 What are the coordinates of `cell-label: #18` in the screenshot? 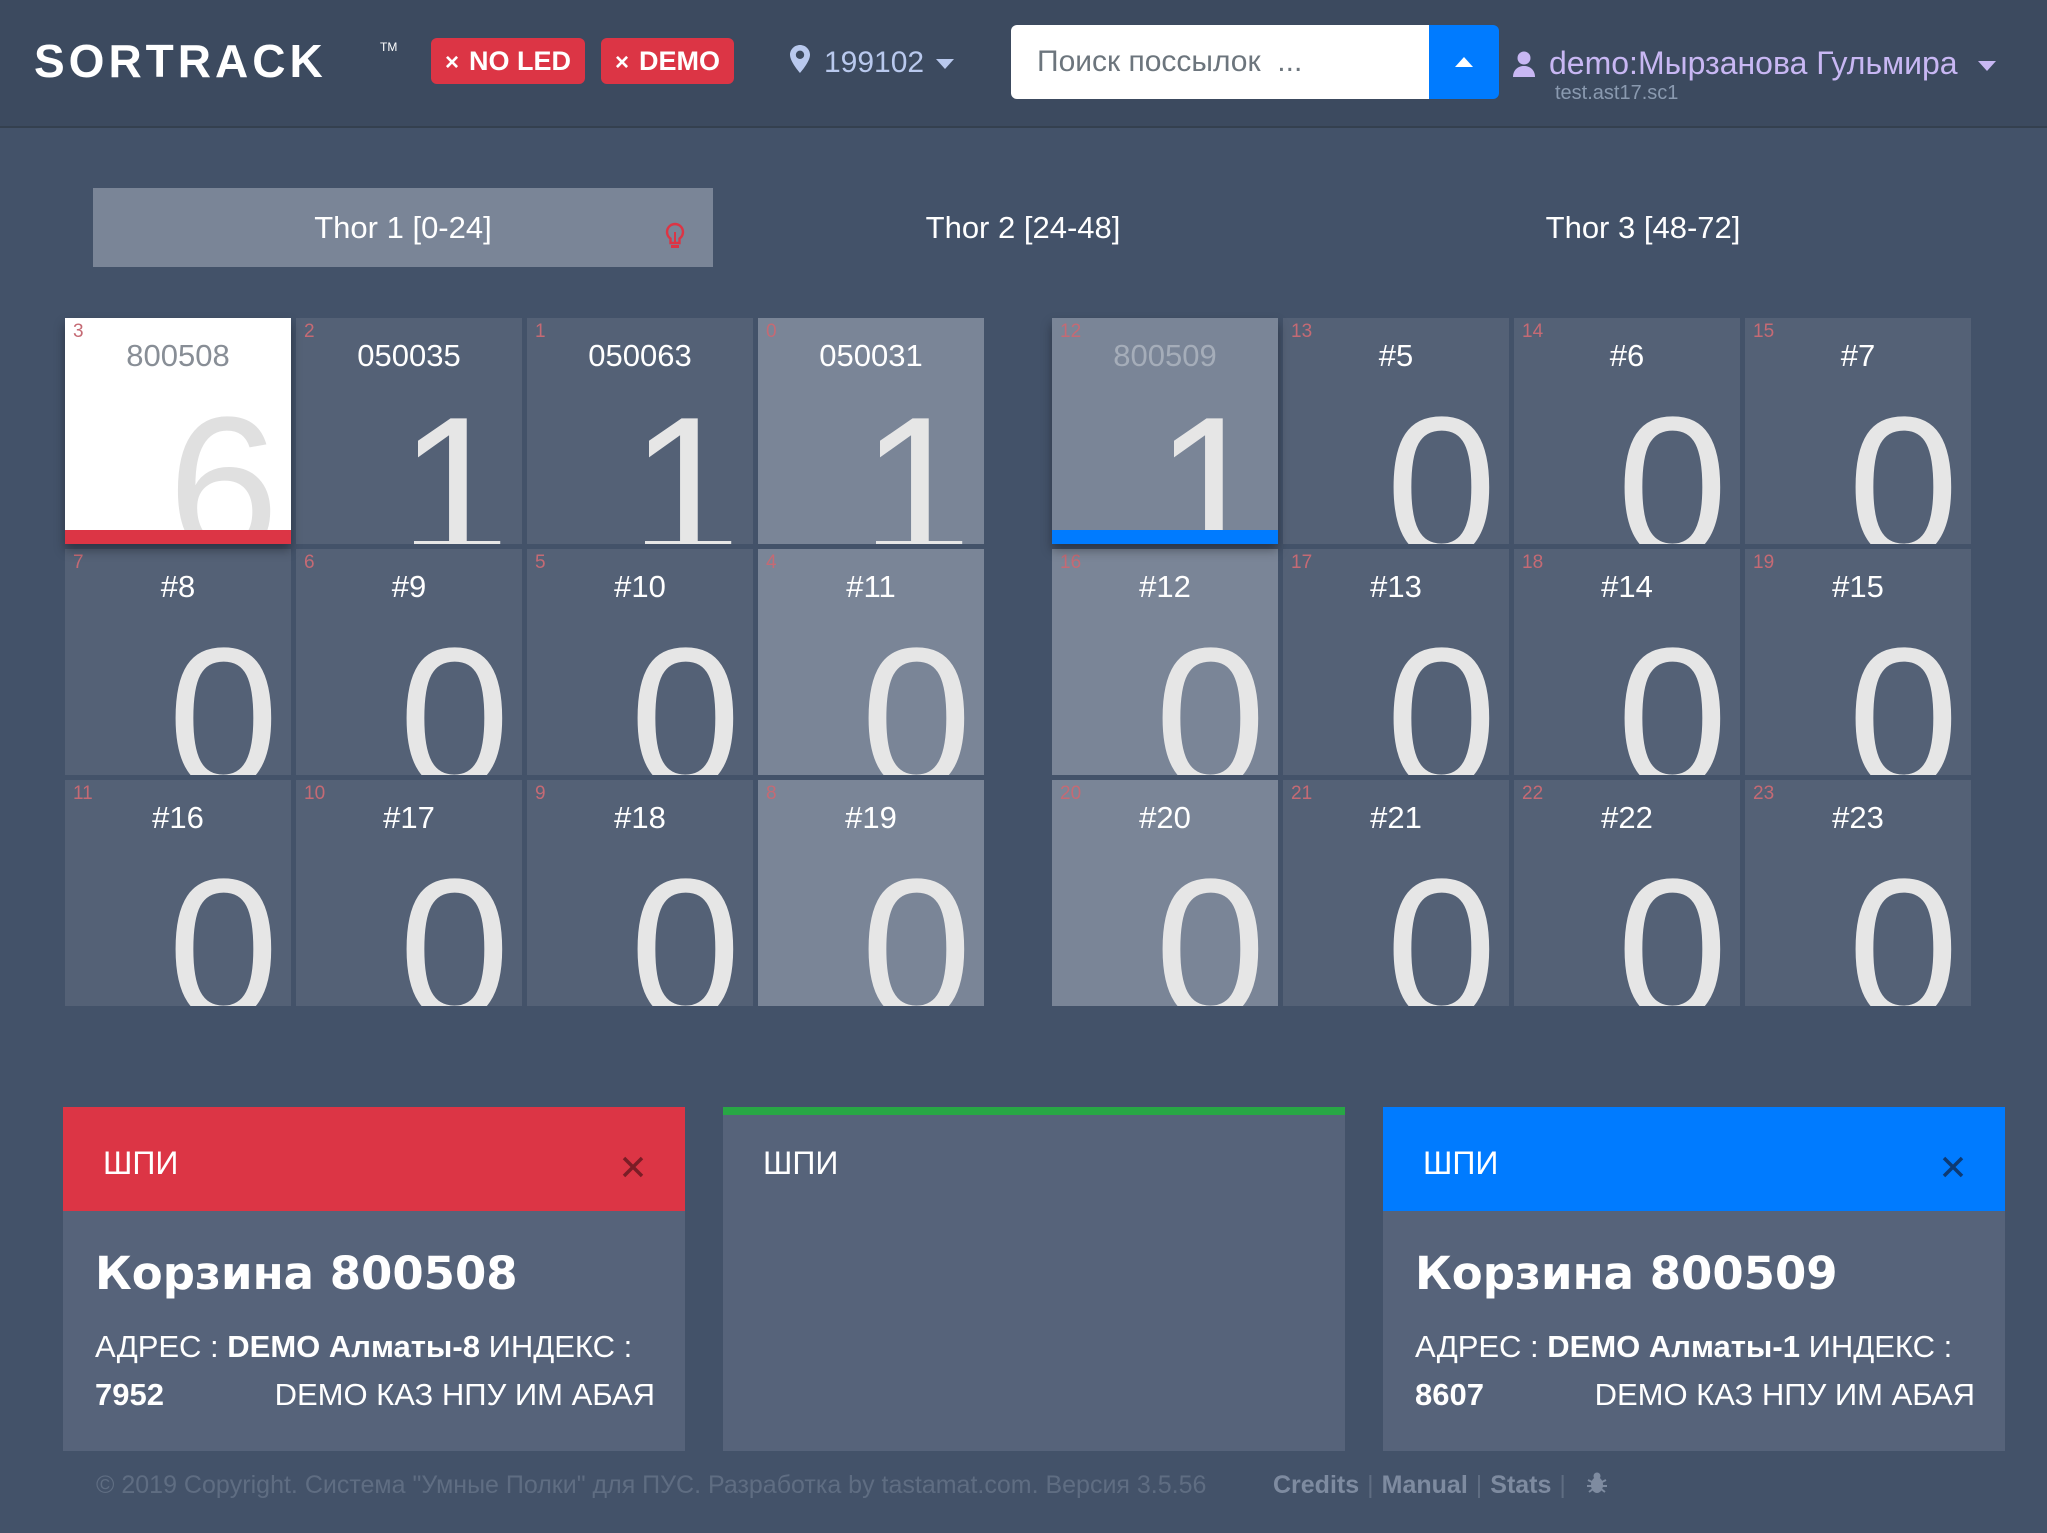 It's located at (640, 817).